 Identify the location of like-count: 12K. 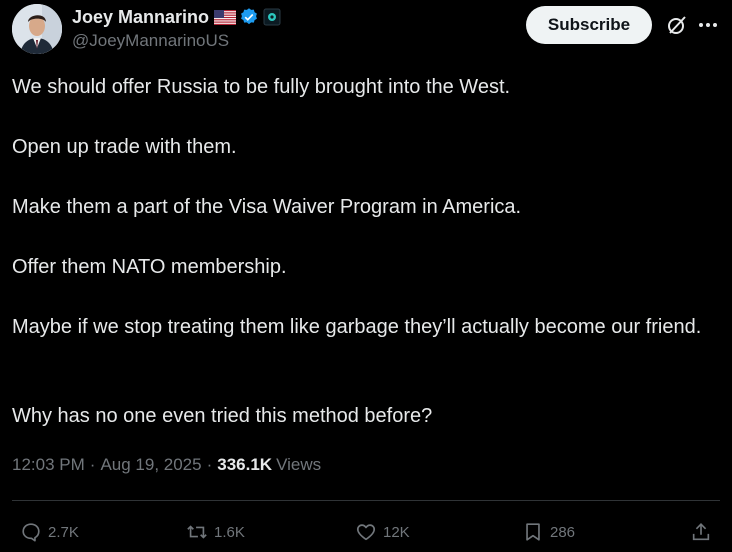
(396, 532).